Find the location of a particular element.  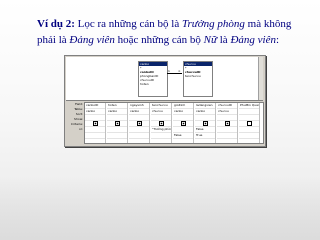

heading-em-dang-vien-1: Đảng viên is located at coordinates (92, 40).